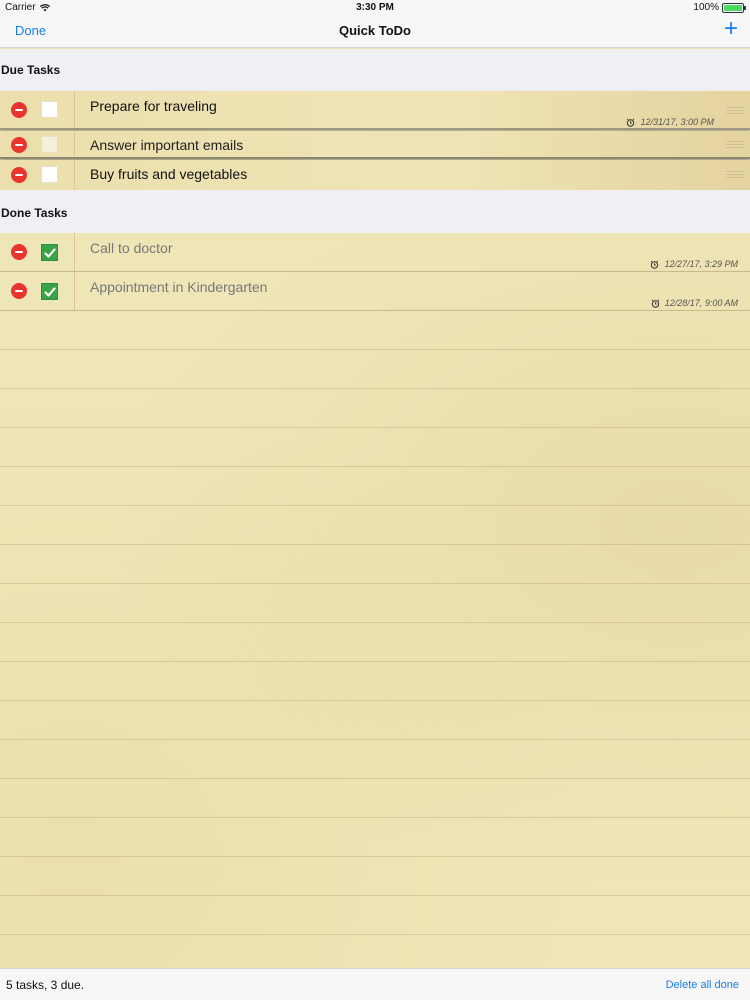 This screenshot has height=1000, width=750. I want to click on battery-indicator: 100%, so click(719, 7).